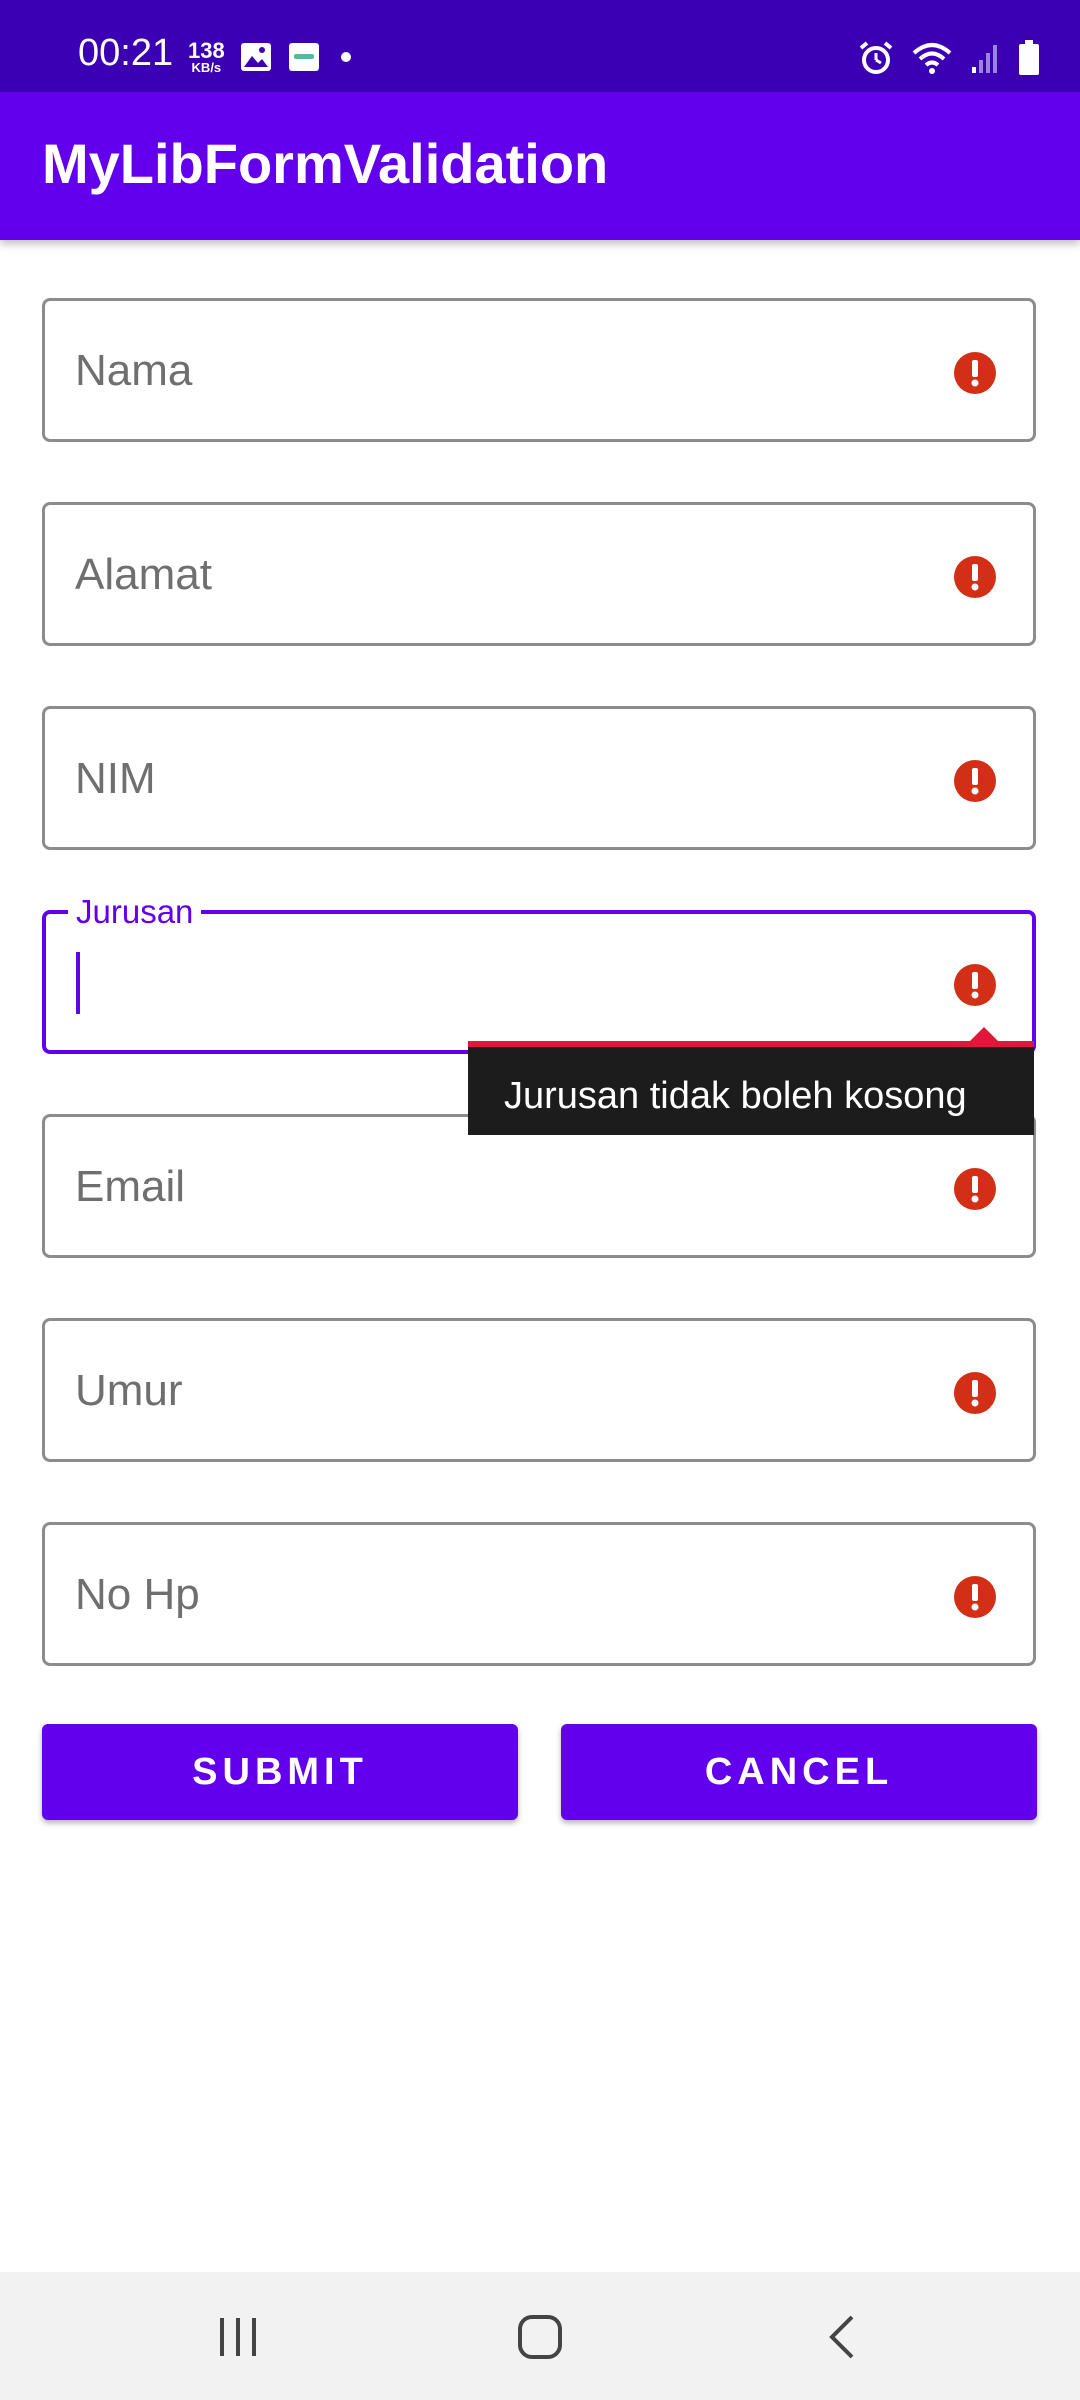  I want to click on status-bar: 00:21 138 KB/s, so click(540, 46).